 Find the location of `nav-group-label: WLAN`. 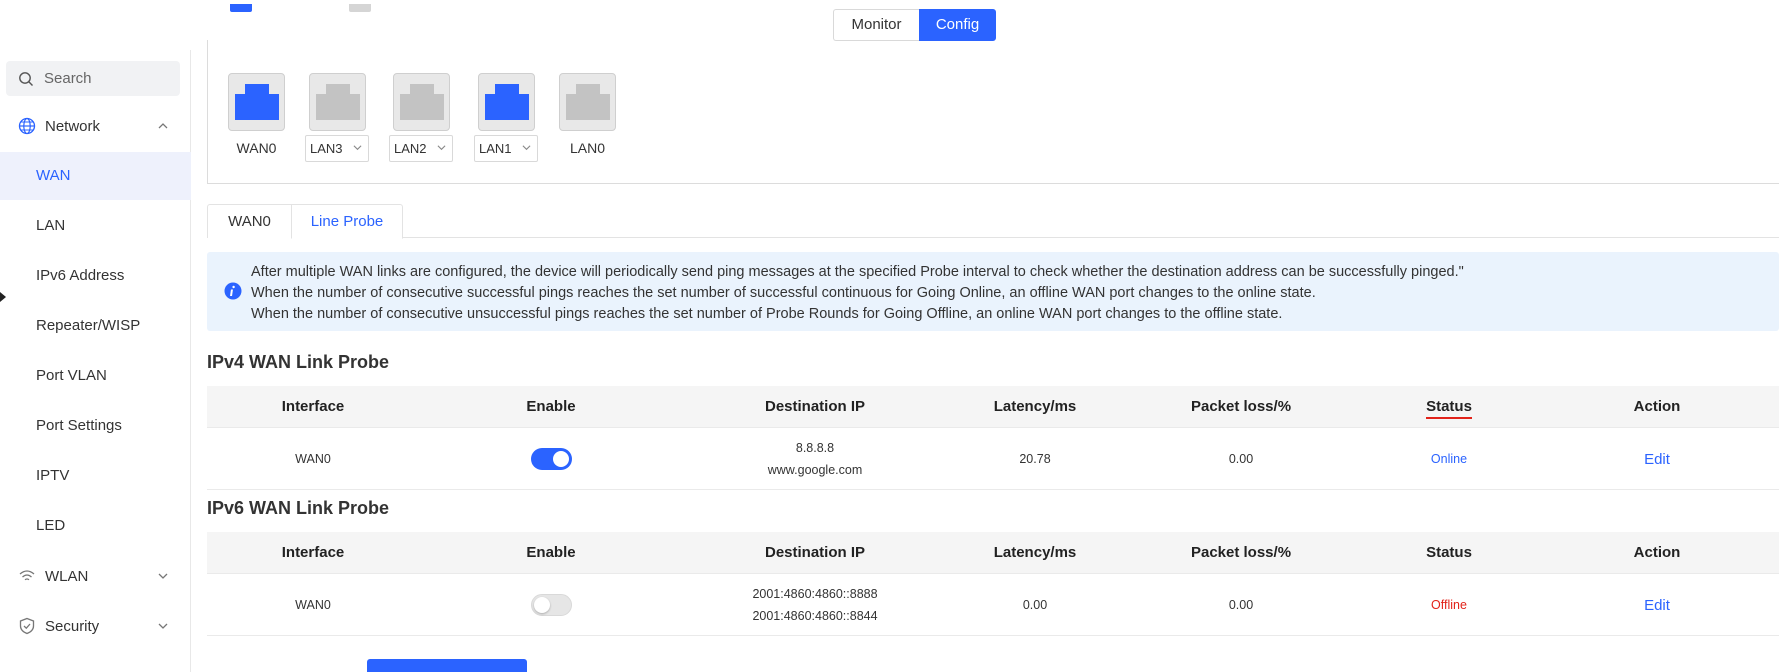

nav-group-label: WLAN is located at coordinates (67, 576).